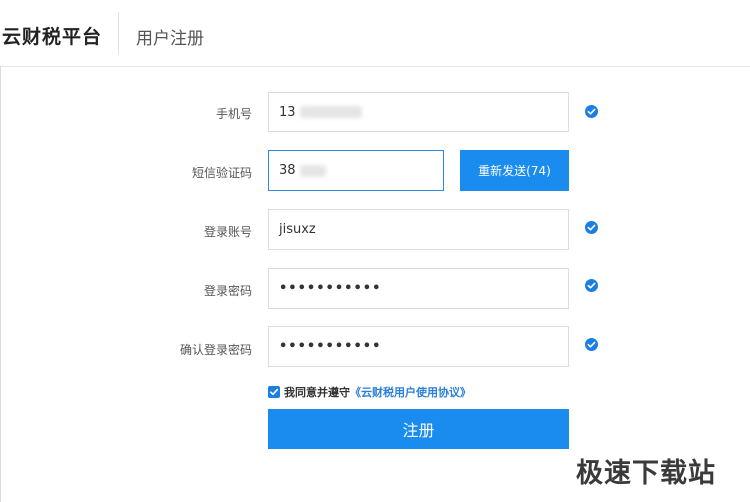 The height and width of the screenshot is (502, 750). What do you see at coordinates (287, 112) in the screenshot?
I see `phone-value: 13` at bounding box center [287, 112].